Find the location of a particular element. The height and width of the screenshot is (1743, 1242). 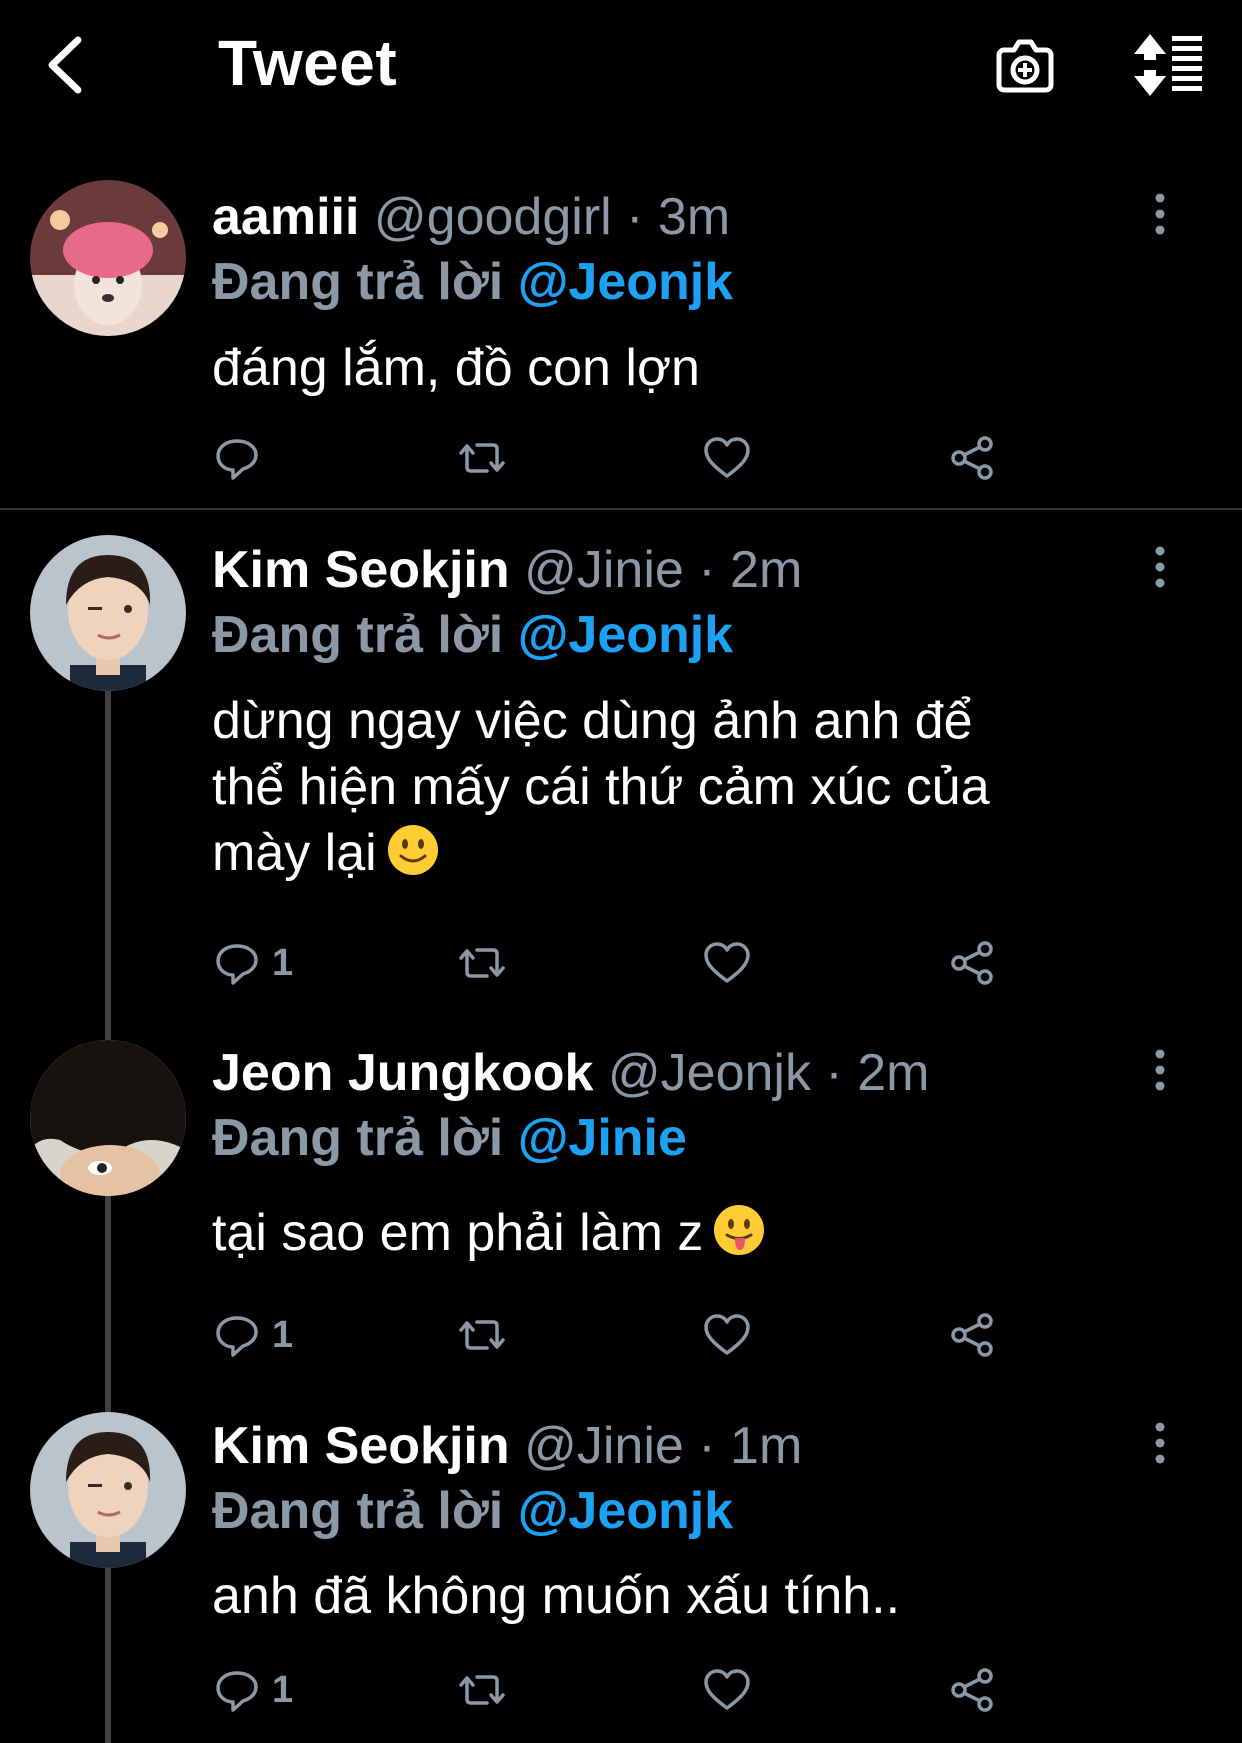

display-name: Jeon Jungkook is located at coordinates (402, 1073).